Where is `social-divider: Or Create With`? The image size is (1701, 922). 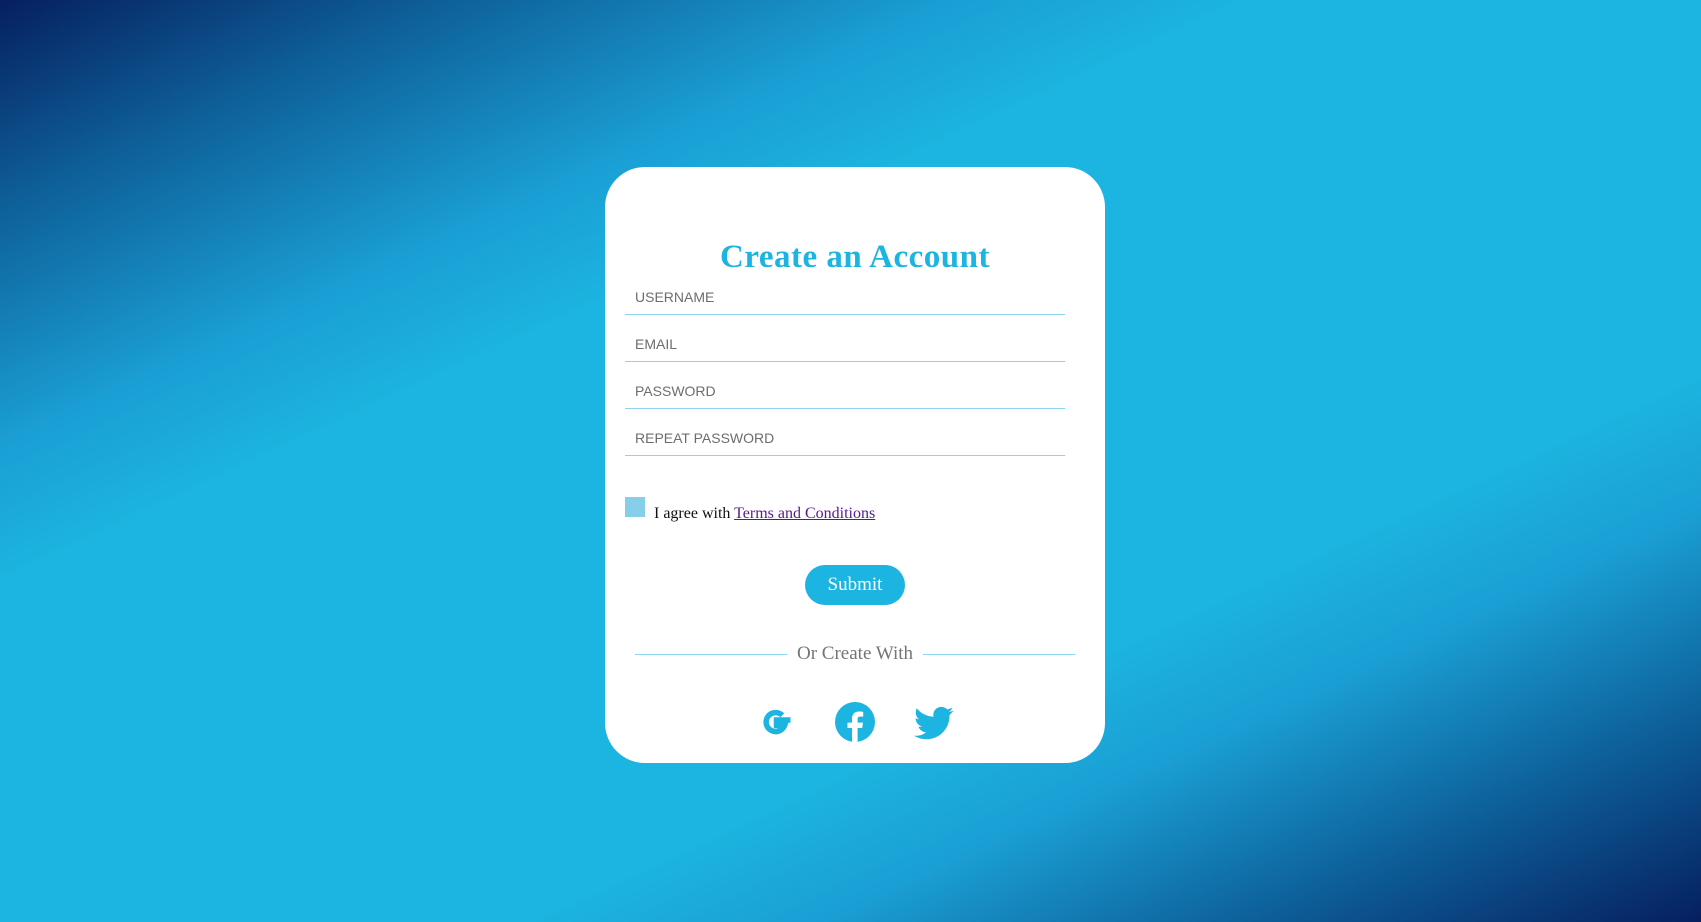 social-divider: Or Create With is located at coordinates (855, 654).